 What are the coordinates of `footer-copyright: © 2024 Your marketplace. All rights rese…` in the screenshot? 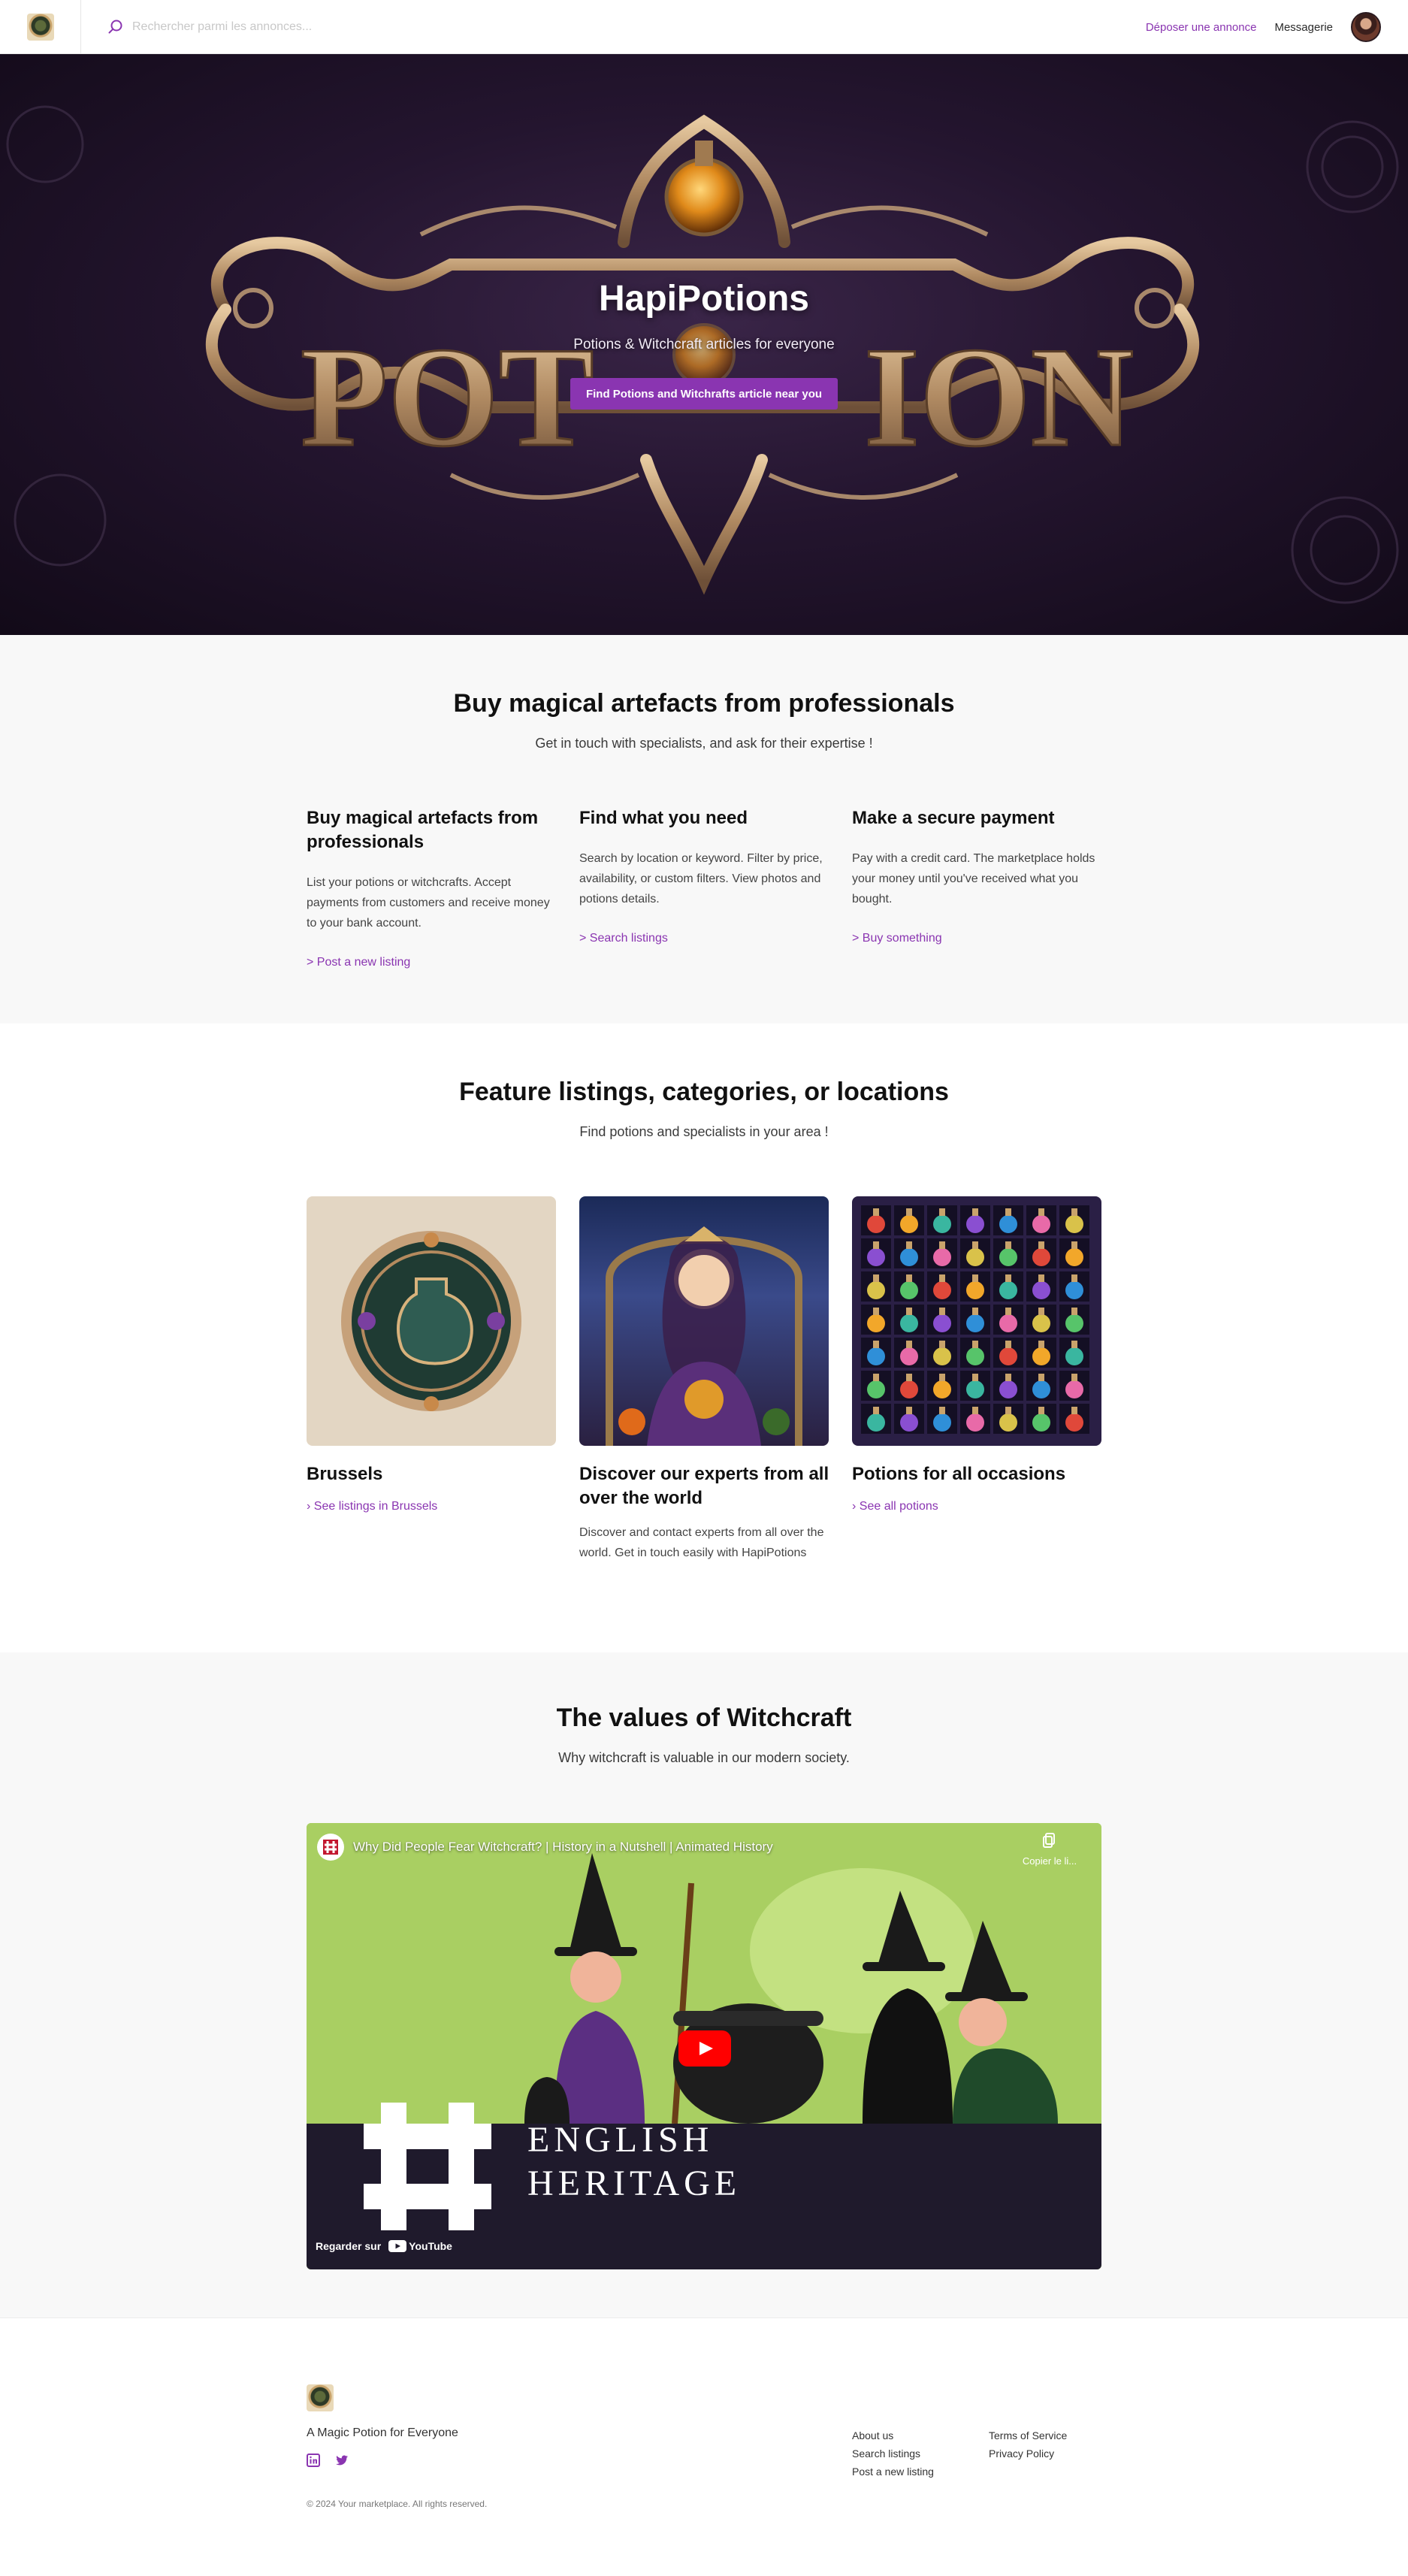 It's located at (397, 2504).